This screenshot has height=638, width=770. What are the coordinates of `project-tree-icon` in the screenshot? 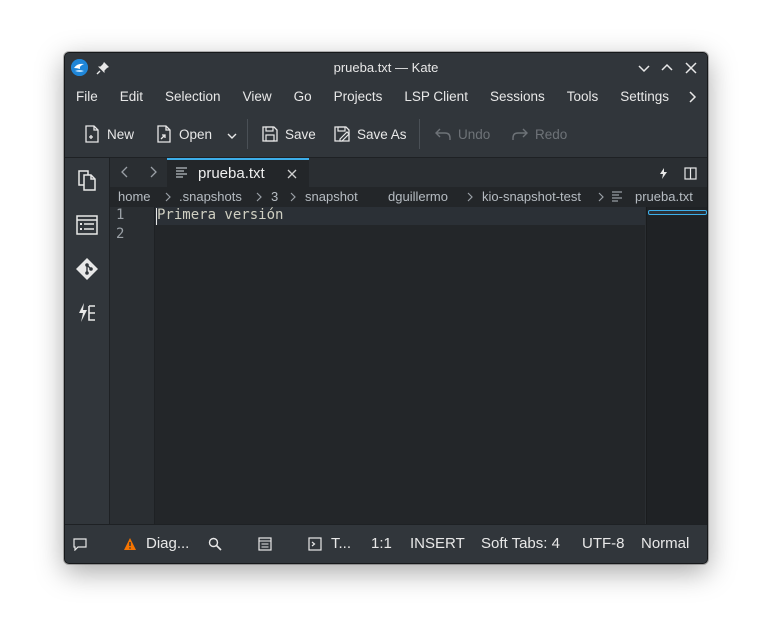 It's located at (87, 312).